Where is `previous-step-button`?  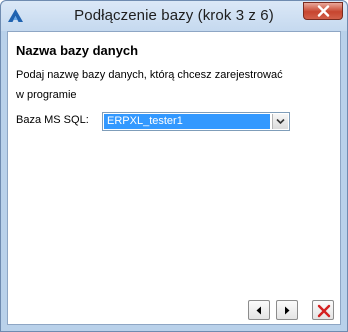 previous-step-button is located at coordinates (259, 310).